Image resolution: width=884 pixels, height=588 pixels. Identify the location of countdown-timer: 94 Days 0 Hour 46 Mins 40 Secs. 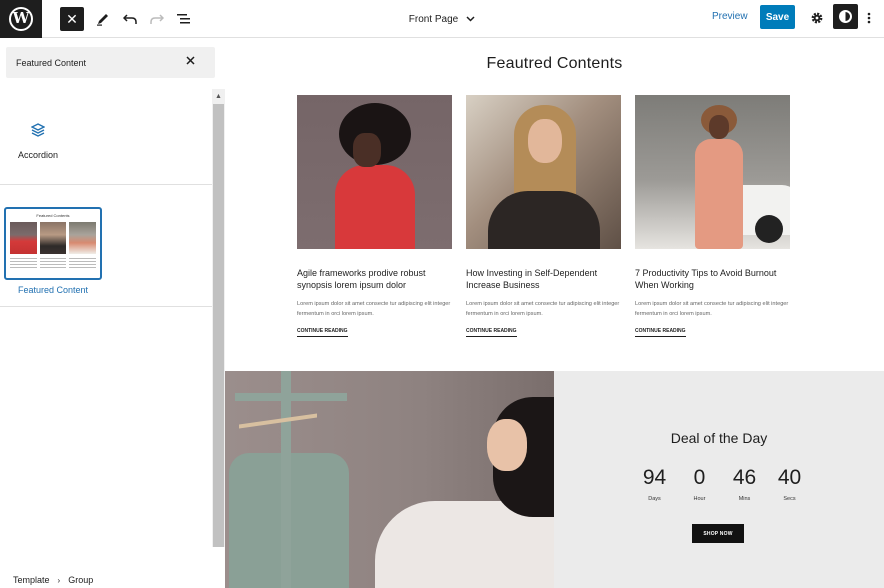
(722, 484).